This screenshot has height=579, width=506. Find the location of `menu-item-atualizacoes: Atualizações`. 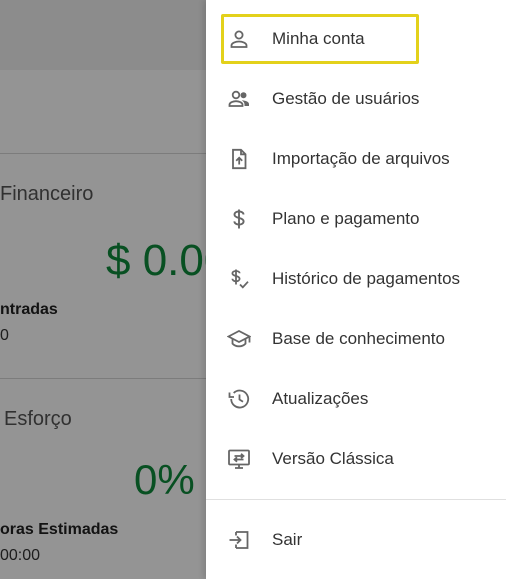

menu-item-atualizacoes: Atualizações is located at coordinates (356, 399).